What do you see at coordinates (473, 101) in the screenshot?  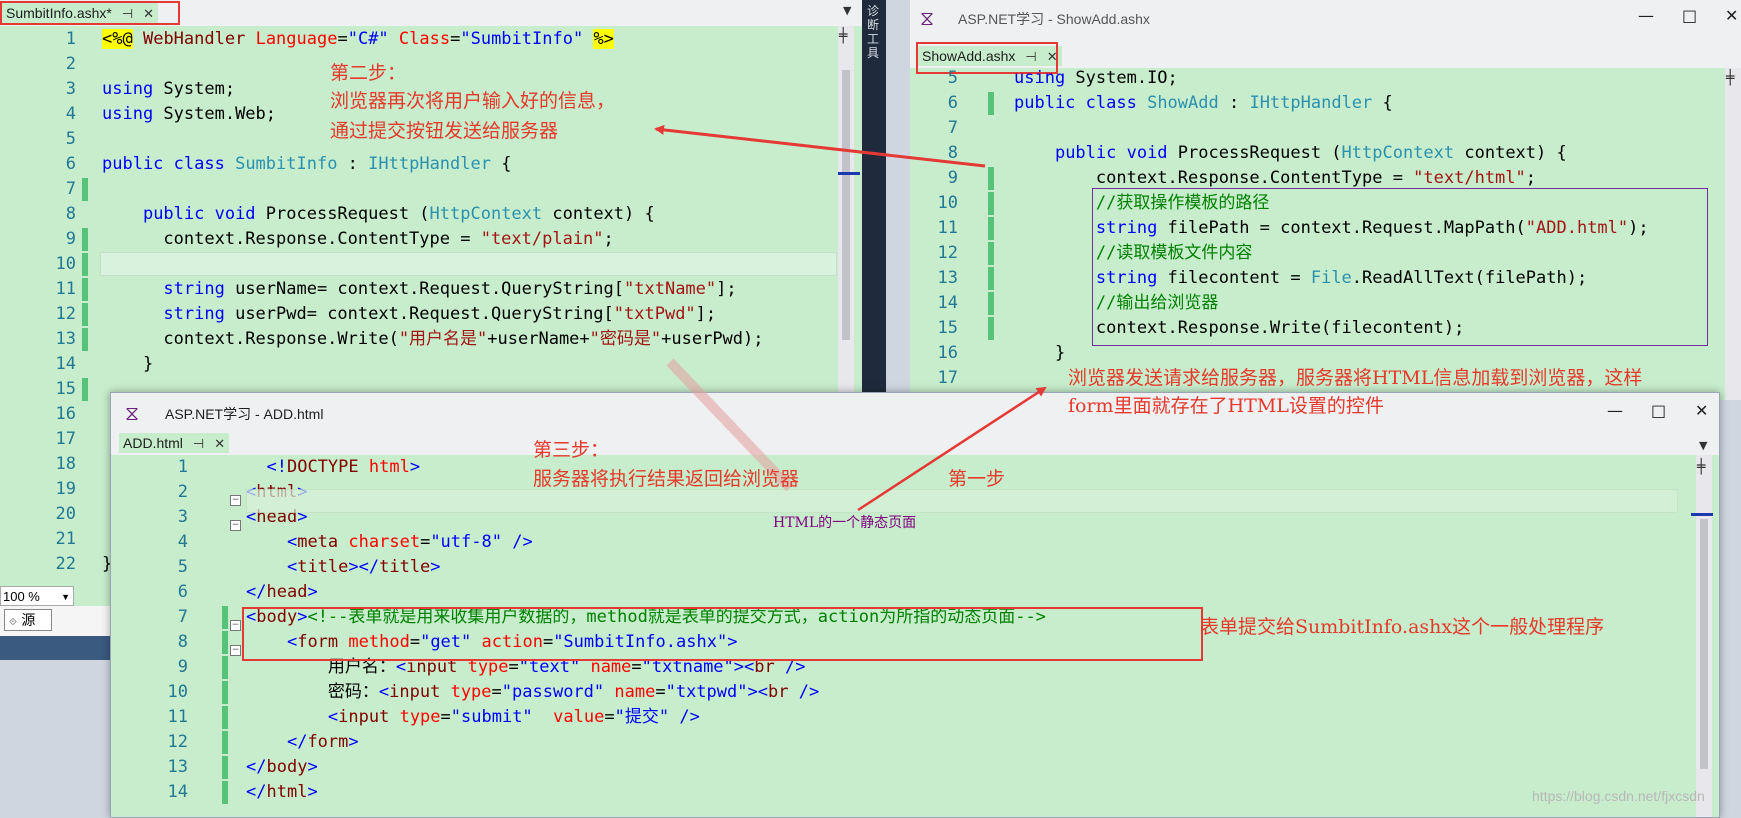 I see `step2-text-line1: 浏览器再次将用户输入好的信息，` at bounding box center [473, 101].